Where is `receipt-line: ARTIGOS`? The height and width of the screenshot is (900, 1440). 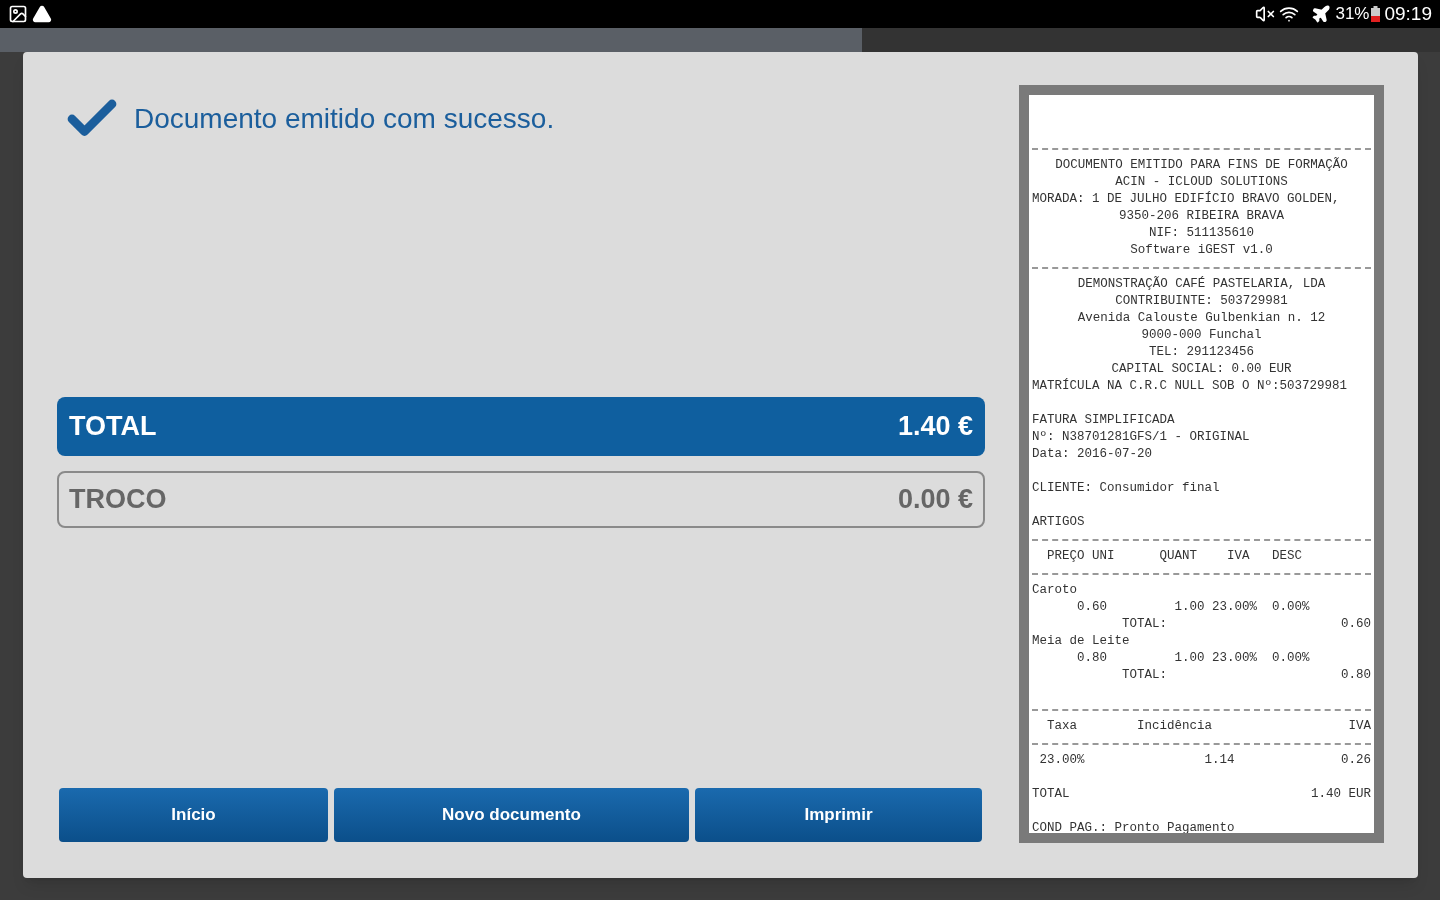
receipt-line: ARTIGOS is located at coordinates (1058, 522).